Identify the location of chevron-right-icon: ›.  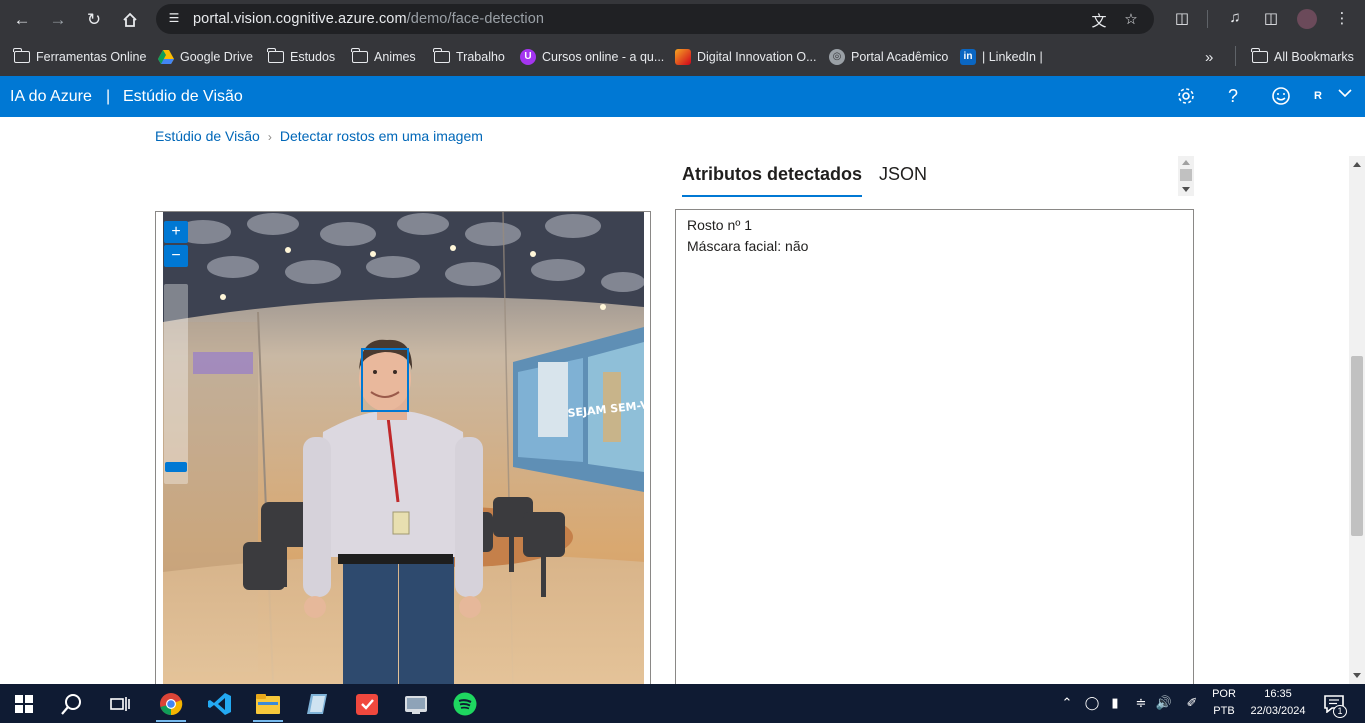
(269, 137).